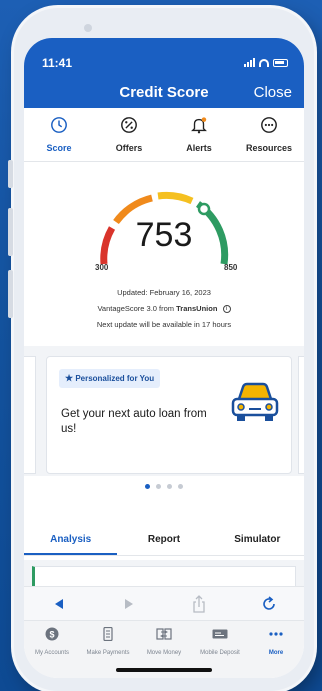 This screenshot has height=691, width=322. I want to click on credit-nav: Score Offers Alerts Resources, so click(164, 135).